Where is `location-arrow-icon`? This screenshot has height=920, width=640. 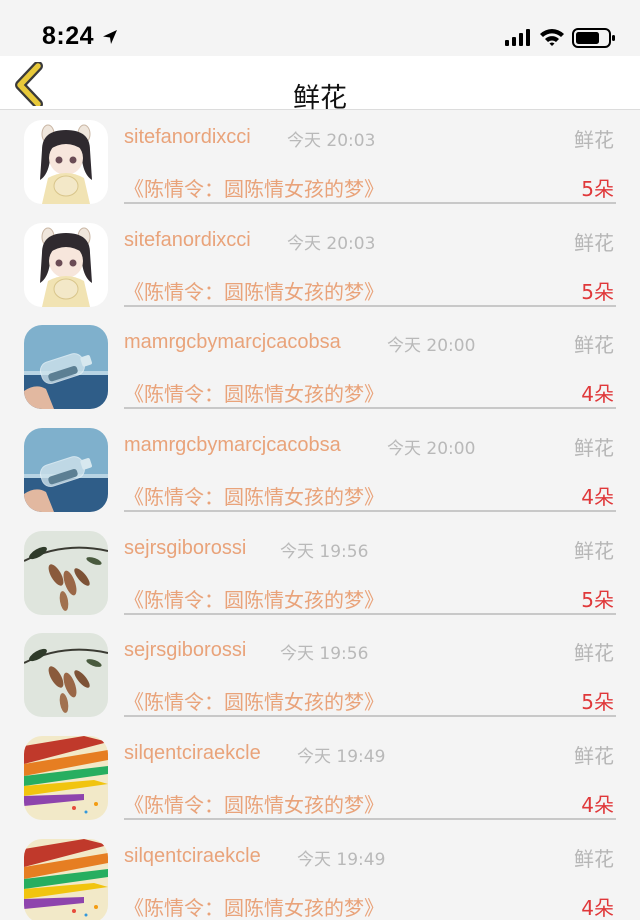
location-arrow-icon is located at coordinates (110, 37).